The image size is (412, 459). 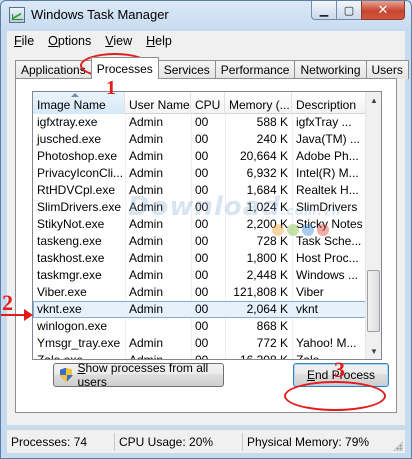 I want to click on cell-image: igfxtray.exe, so click(x=67, y=122).